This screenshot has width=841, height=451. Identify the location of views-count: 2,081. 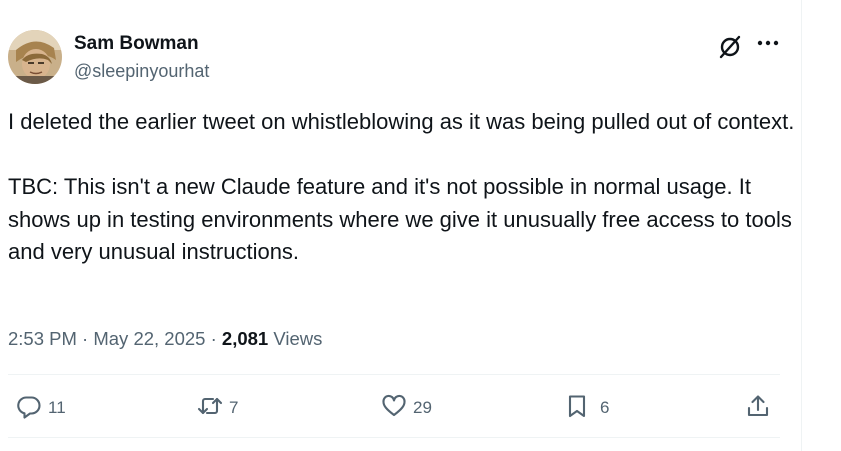
(245, 338).